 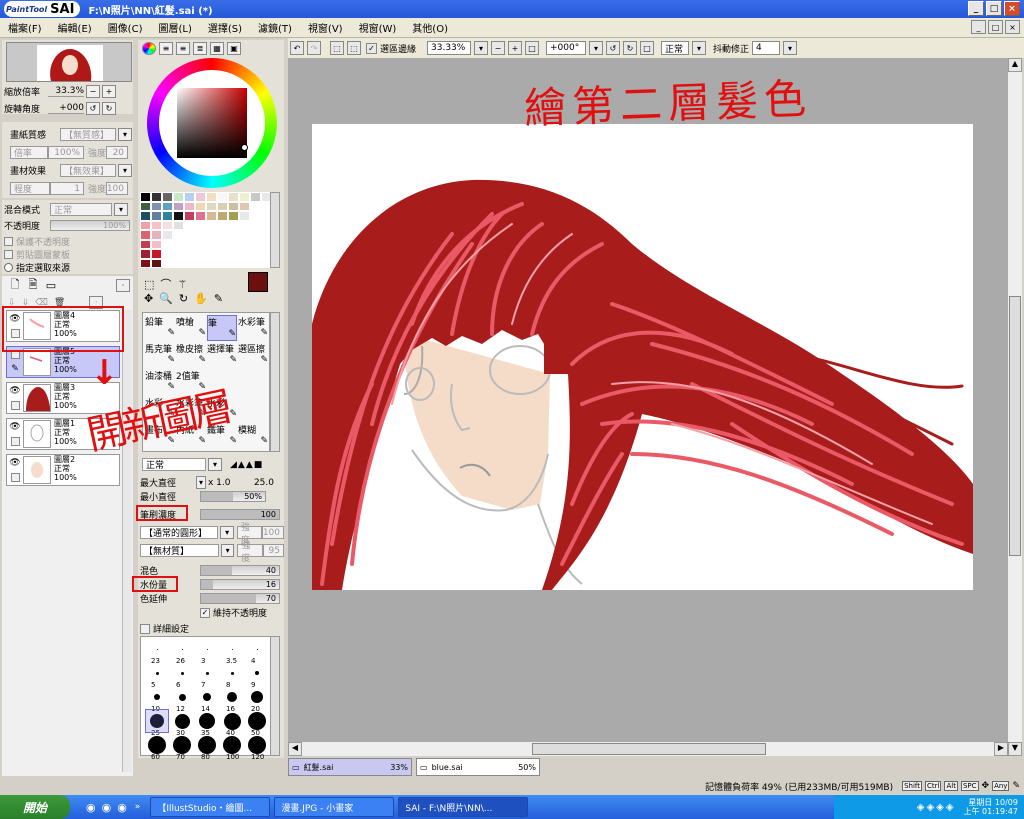 I want to click on rotate-left-button: ↺, so click(x=93, y=108).